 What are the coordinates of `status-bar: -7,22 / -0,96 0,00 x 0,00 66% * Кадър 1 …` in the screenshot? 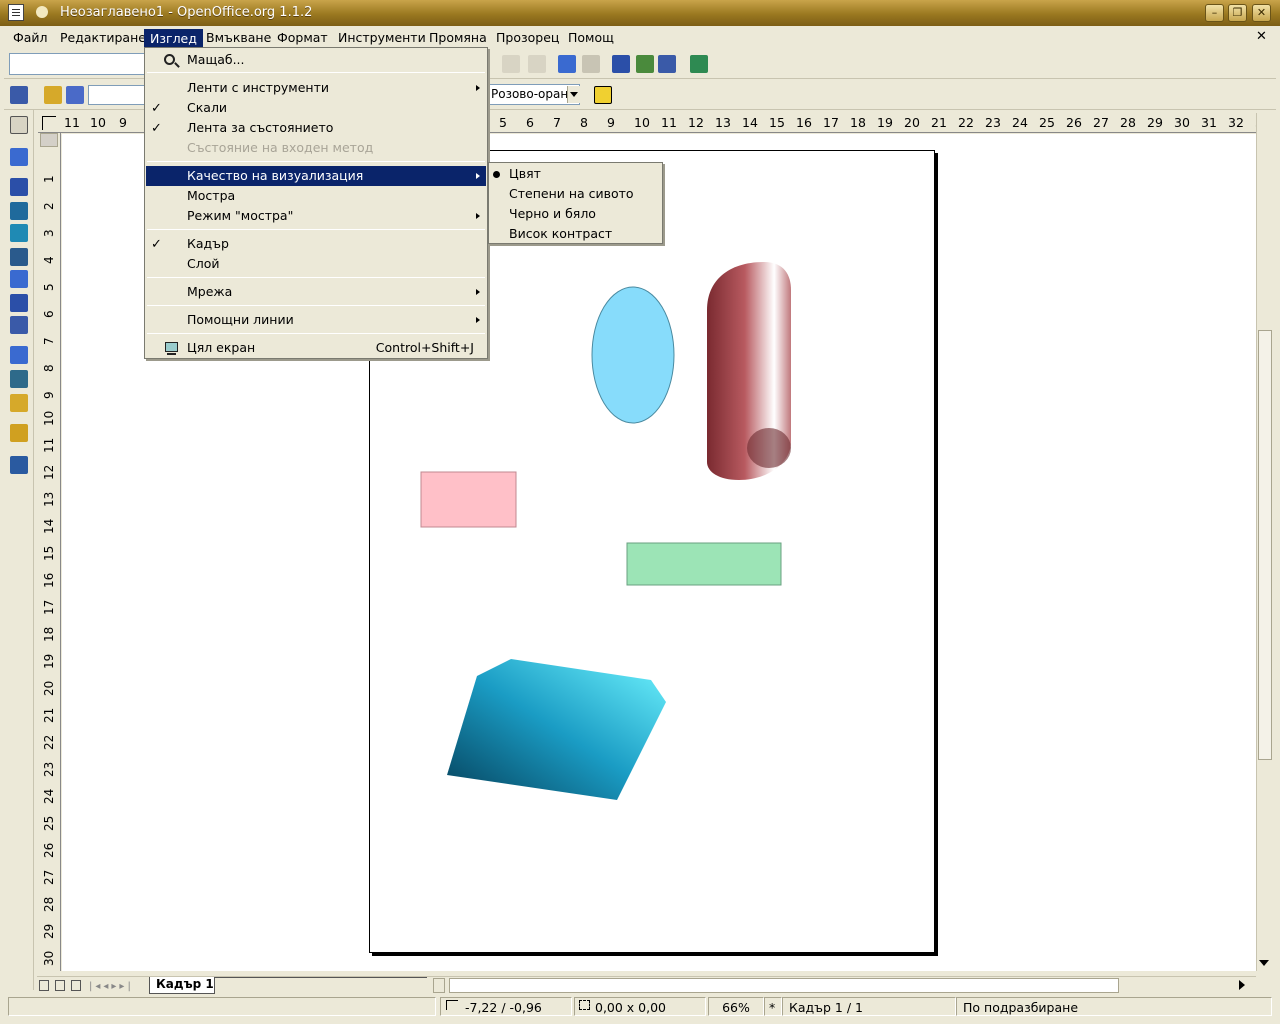 It's located at (640, 1006).